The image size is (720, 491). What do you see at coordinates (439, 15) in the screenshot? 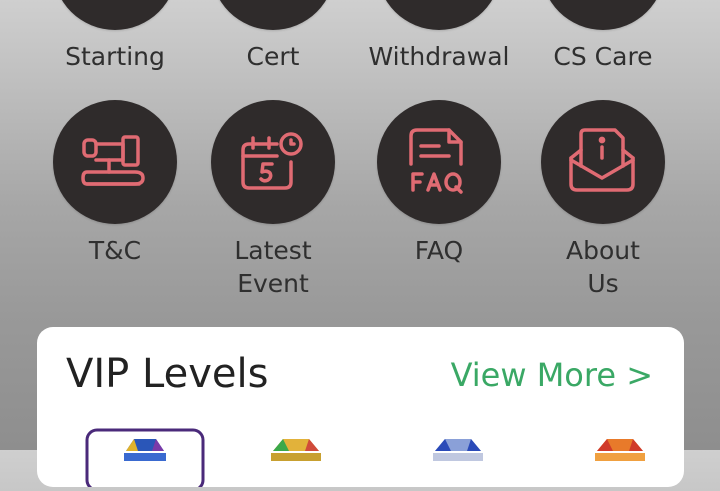
I see `withdrawal-icon` at bounding box center [439, 15].